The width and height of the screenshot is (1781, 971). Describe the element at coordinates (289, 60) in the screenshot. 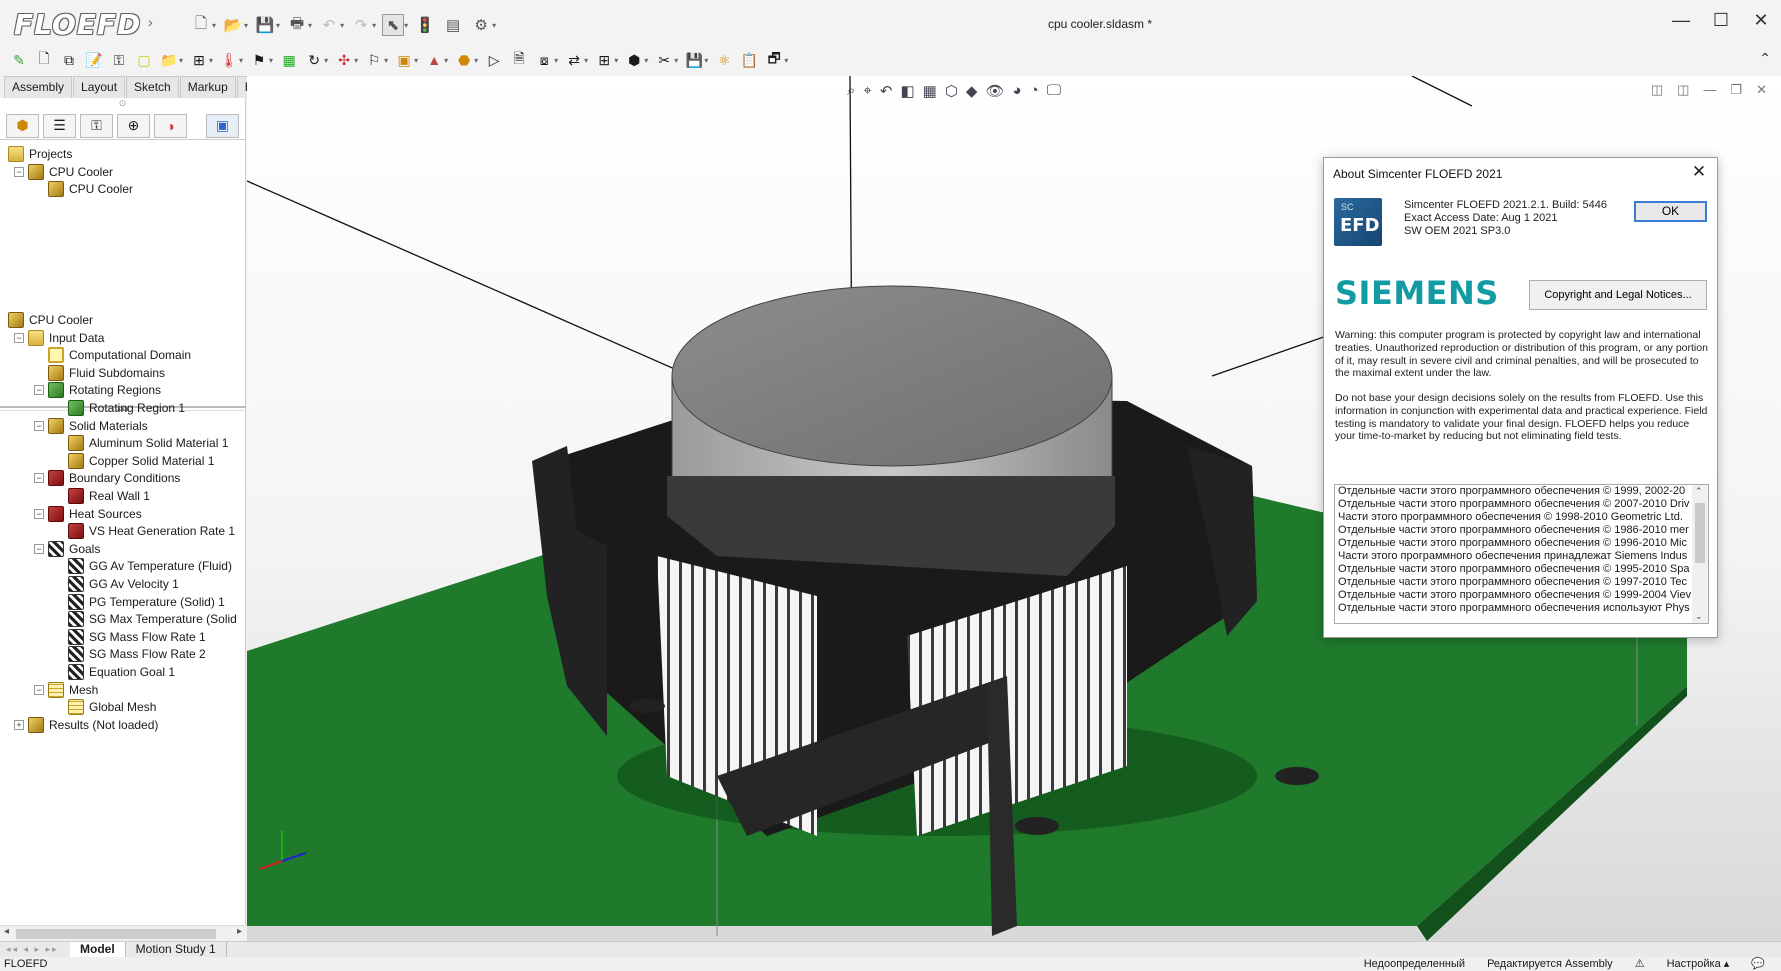

I see `mesh-icon: ▦` at that location.